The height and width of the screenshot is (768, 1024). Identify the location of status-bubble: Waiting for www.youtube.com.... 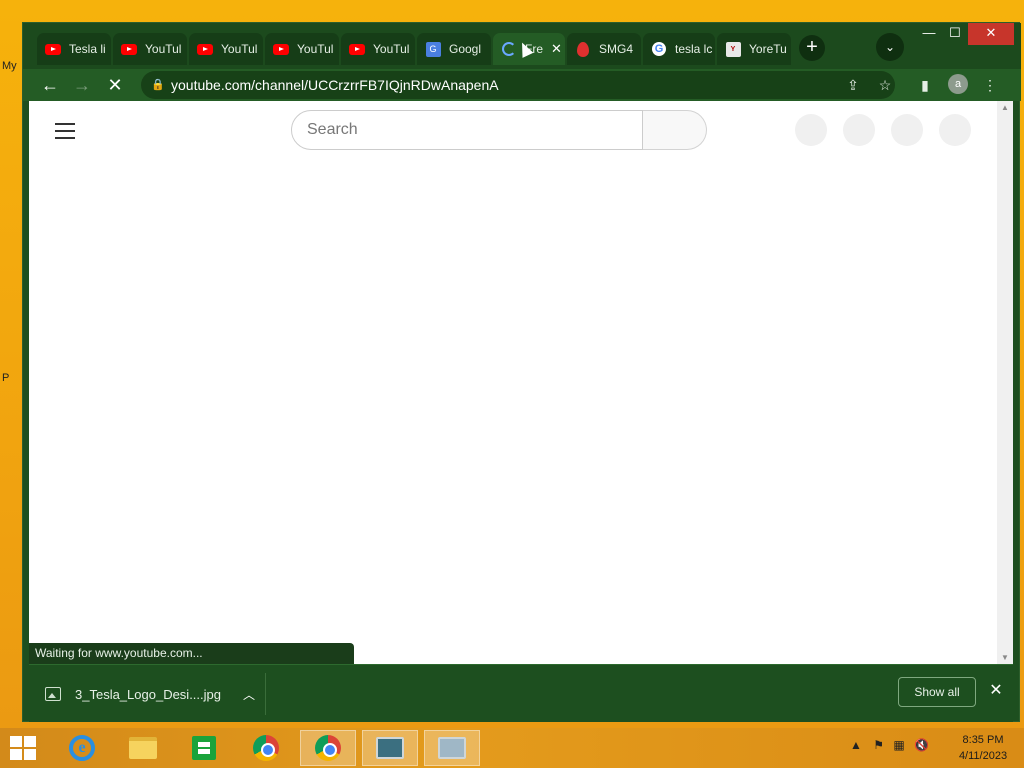
(191, 653).